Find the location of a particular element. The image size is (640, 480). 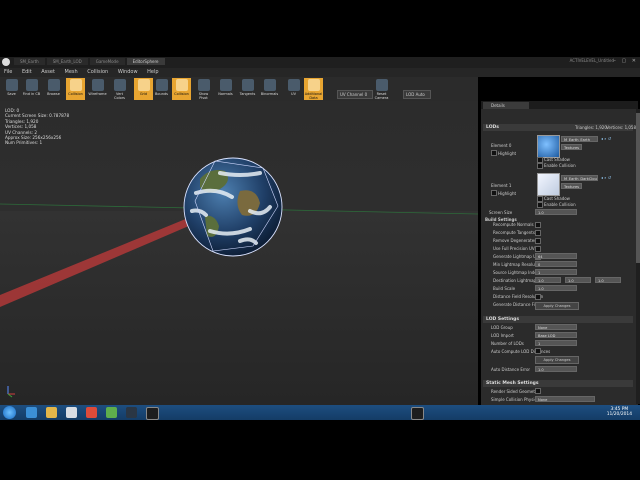

toolbar-button-label: Wireframe is located at coordinates (97, 94).